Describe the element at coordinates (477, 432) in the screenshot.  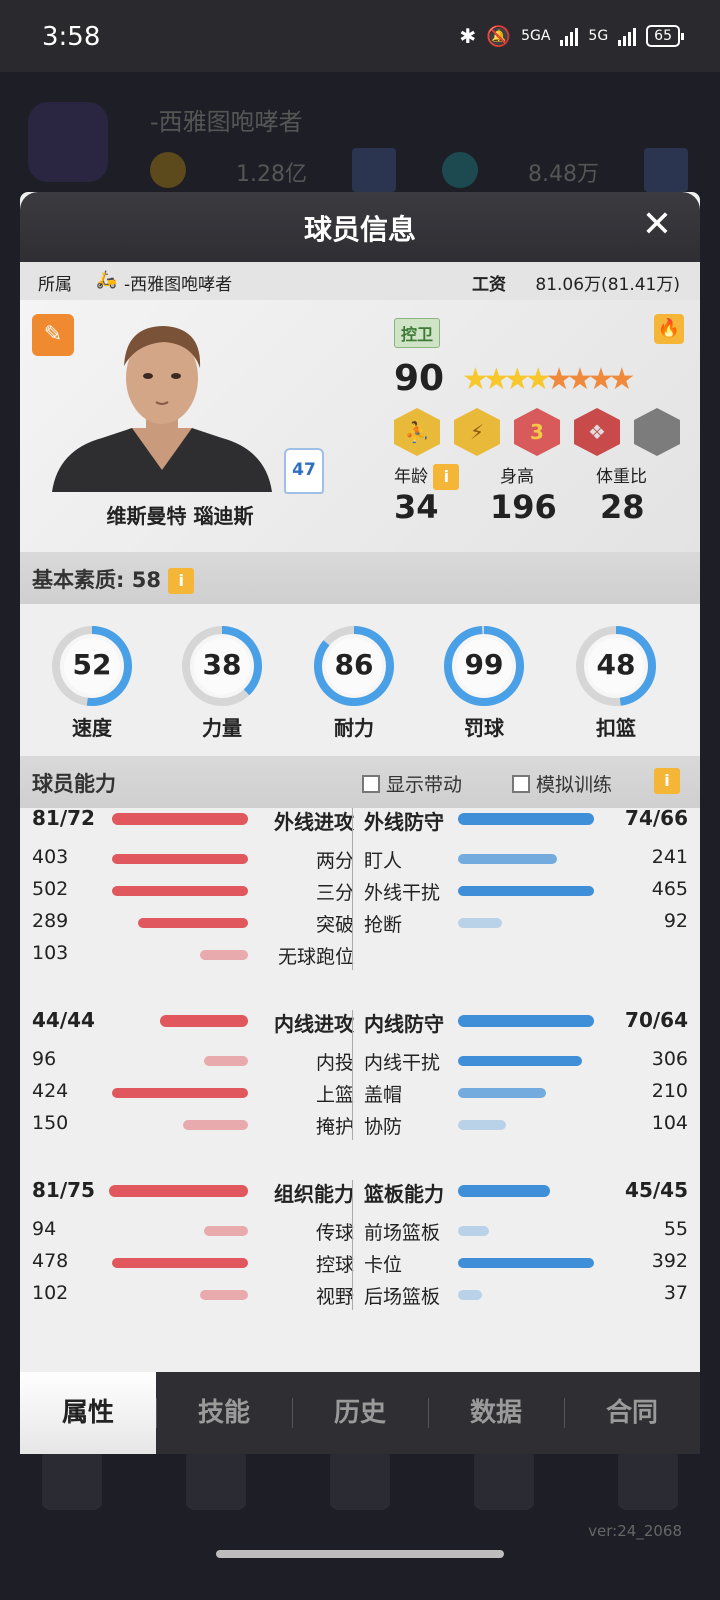
I see `lightning-badge-icon: ⚡` at that location.